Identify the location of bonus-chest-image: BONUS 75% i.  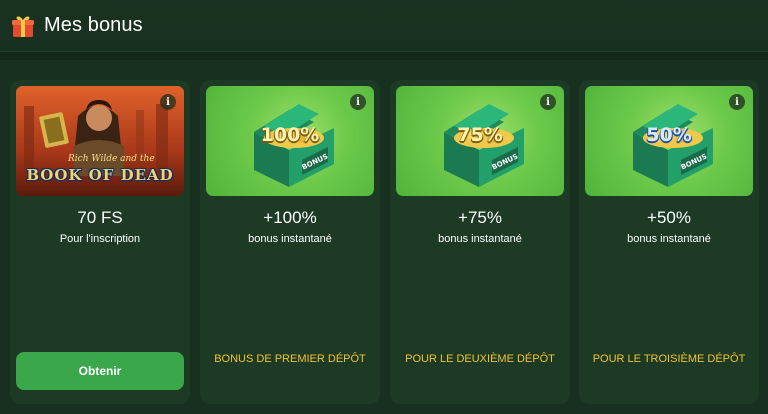
(480, 141).